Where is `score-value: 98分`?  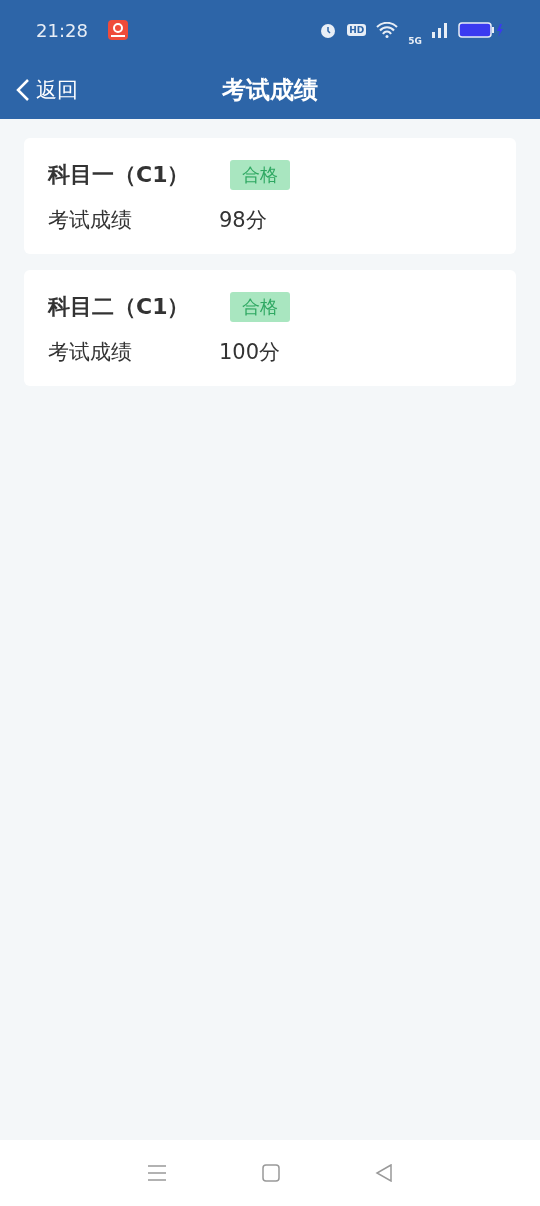 score-value: 98分 is located at coordinates (243, 220).